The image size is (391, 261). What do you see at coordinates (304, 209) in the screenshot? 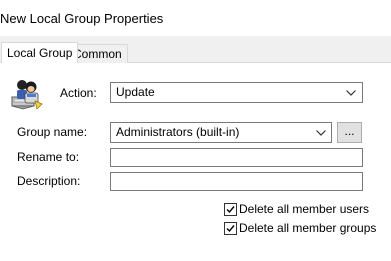
I see `delete-member-users-label: Delete all member users` at bounding box center [304, 209].